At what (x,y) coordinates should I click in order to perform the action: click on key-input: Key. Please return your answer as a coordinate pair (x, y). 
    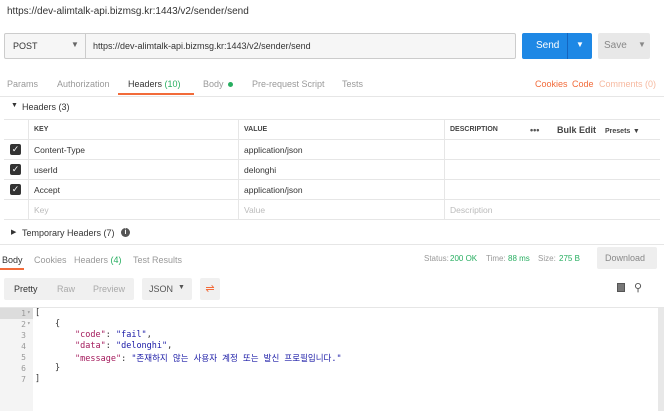
    Looking at the image, I should click on (133, 209).